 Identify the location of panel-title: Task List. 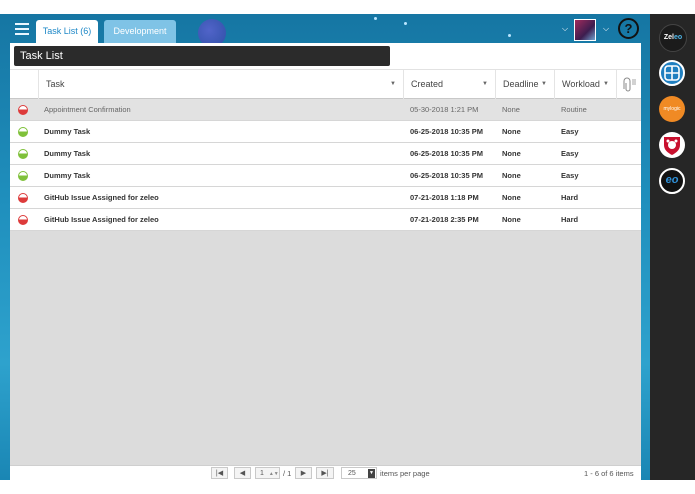
(202, 56).